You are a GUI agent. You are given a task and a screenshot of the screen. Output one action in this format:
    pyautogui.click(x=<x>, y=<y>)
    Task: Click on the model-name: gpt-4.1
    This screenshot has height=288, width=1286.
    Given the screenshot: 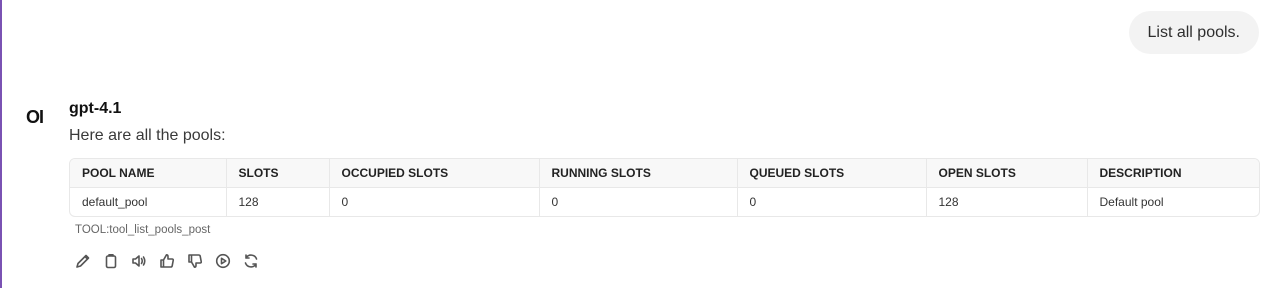 What is the action you would take?
    pyautogui.click(x=95, y=108)
    